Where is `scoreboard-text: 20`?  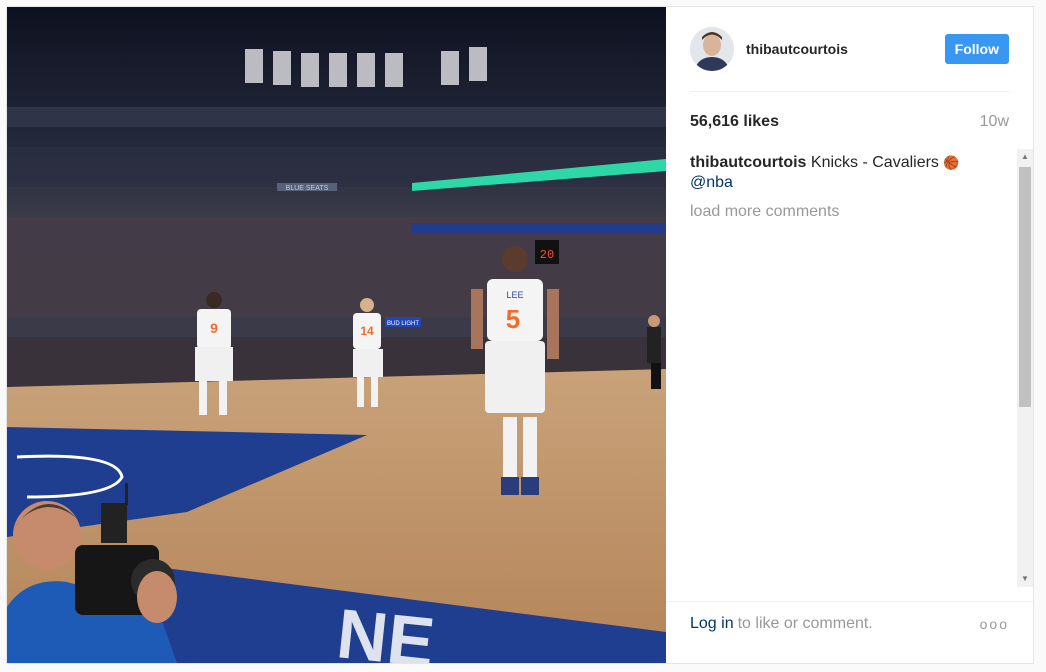 scoreboard-text: 20 is located at coordinates (547, 255).